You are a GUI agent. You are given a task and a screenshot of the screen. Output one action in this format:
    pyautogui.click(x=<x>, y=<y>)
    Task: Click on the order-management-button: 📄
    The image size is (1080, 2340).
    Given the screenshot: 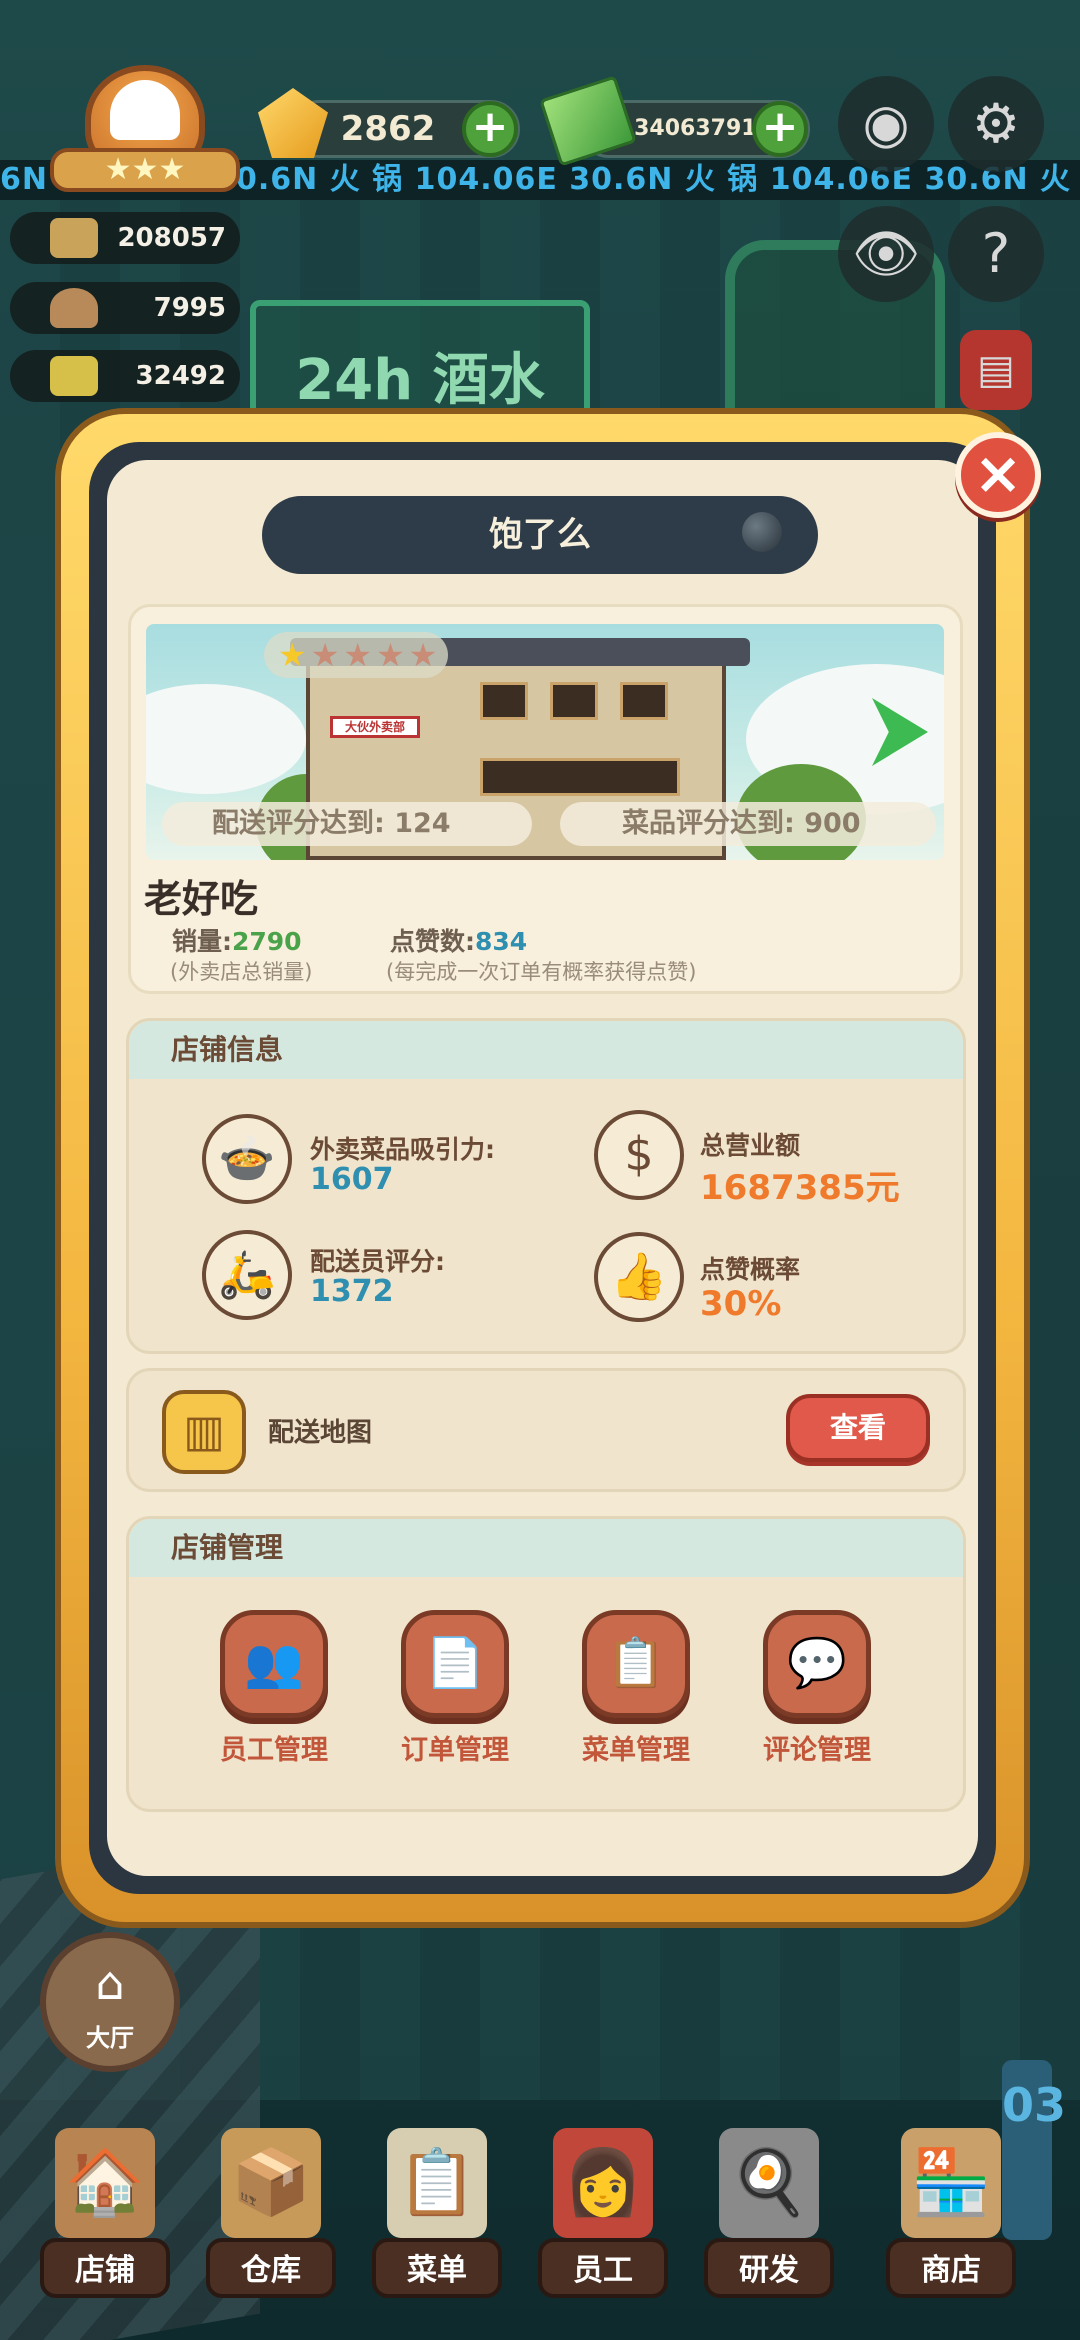 What is the action you would take?
    pyautogui.click(x=455, y=1664)
    